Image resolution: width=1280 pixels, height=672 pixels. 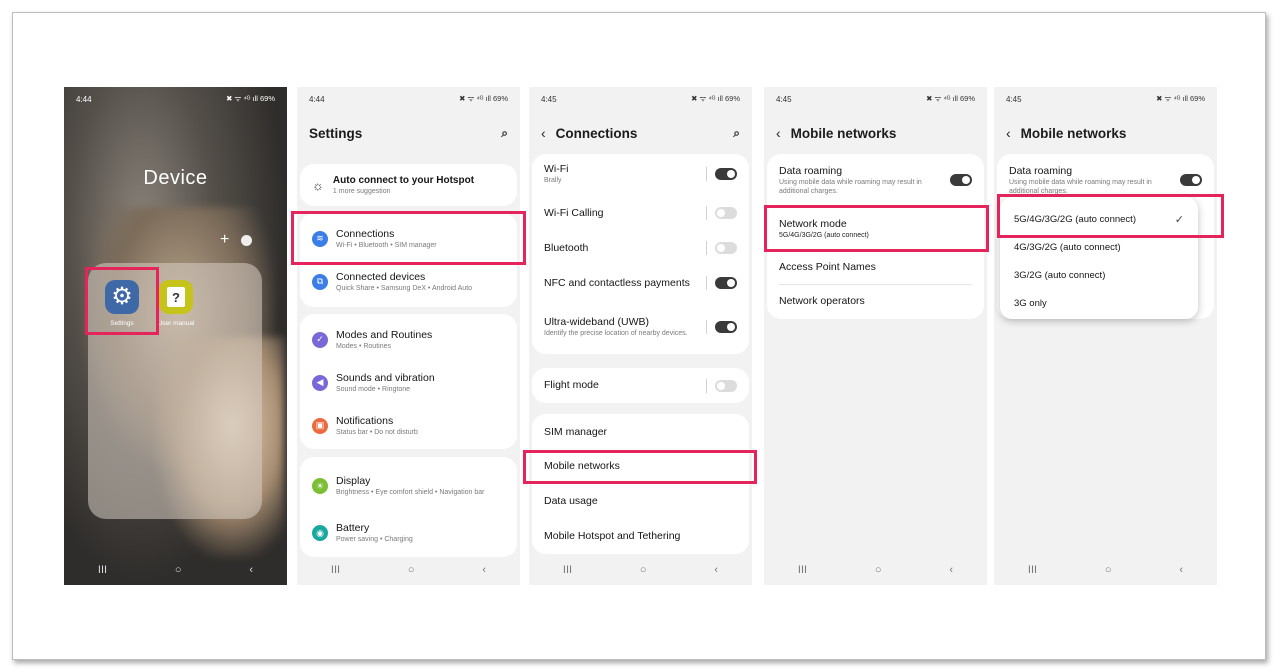 What do you see at coordinates (822, 300) in the screenshot?
I see `item-title: Network operators` at bounding box center [822, 300].